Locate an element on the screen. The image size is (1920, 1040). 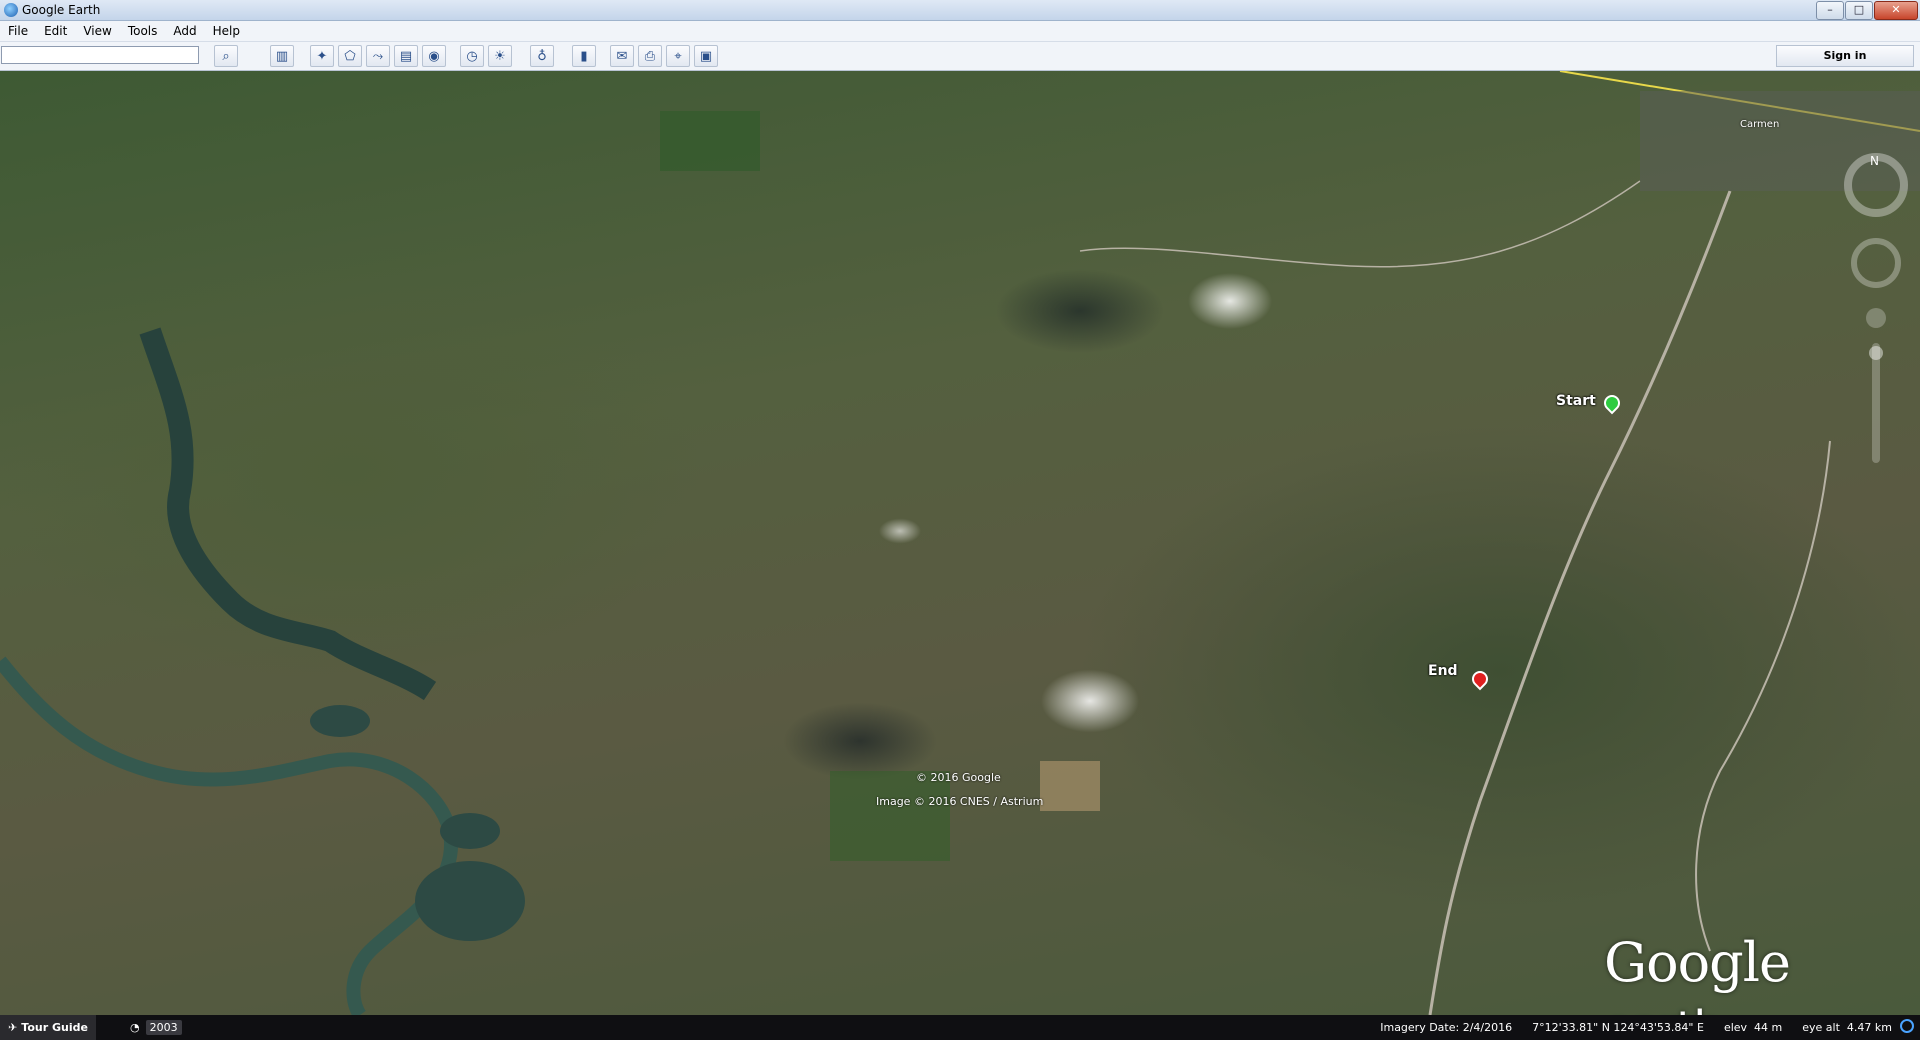
window-controls: – □ ✕ is located at coordinates (1867, 10).